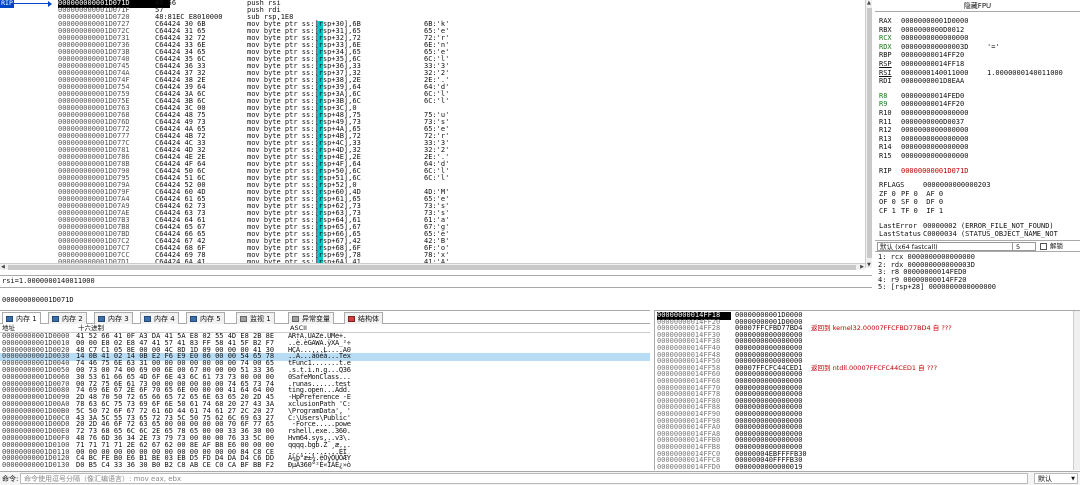  I want to click on tab-memory-2: 内存 2, so click(67, 318).